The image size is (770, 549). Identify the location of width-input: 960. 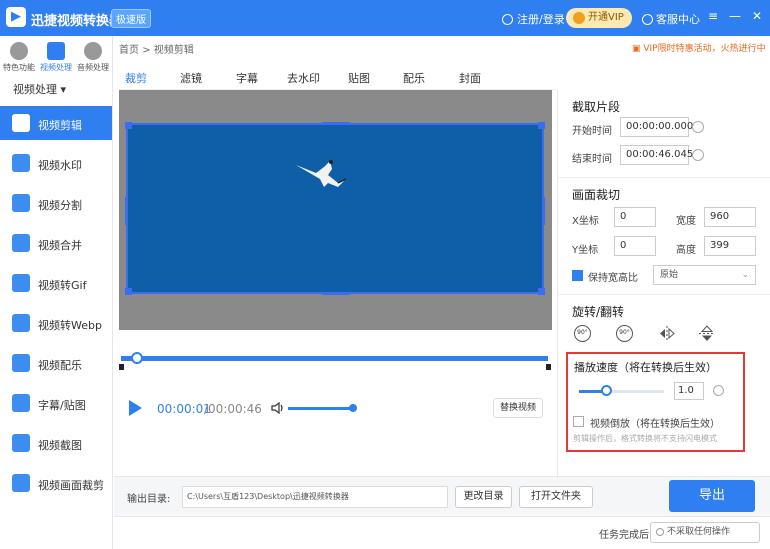
(730, 217).